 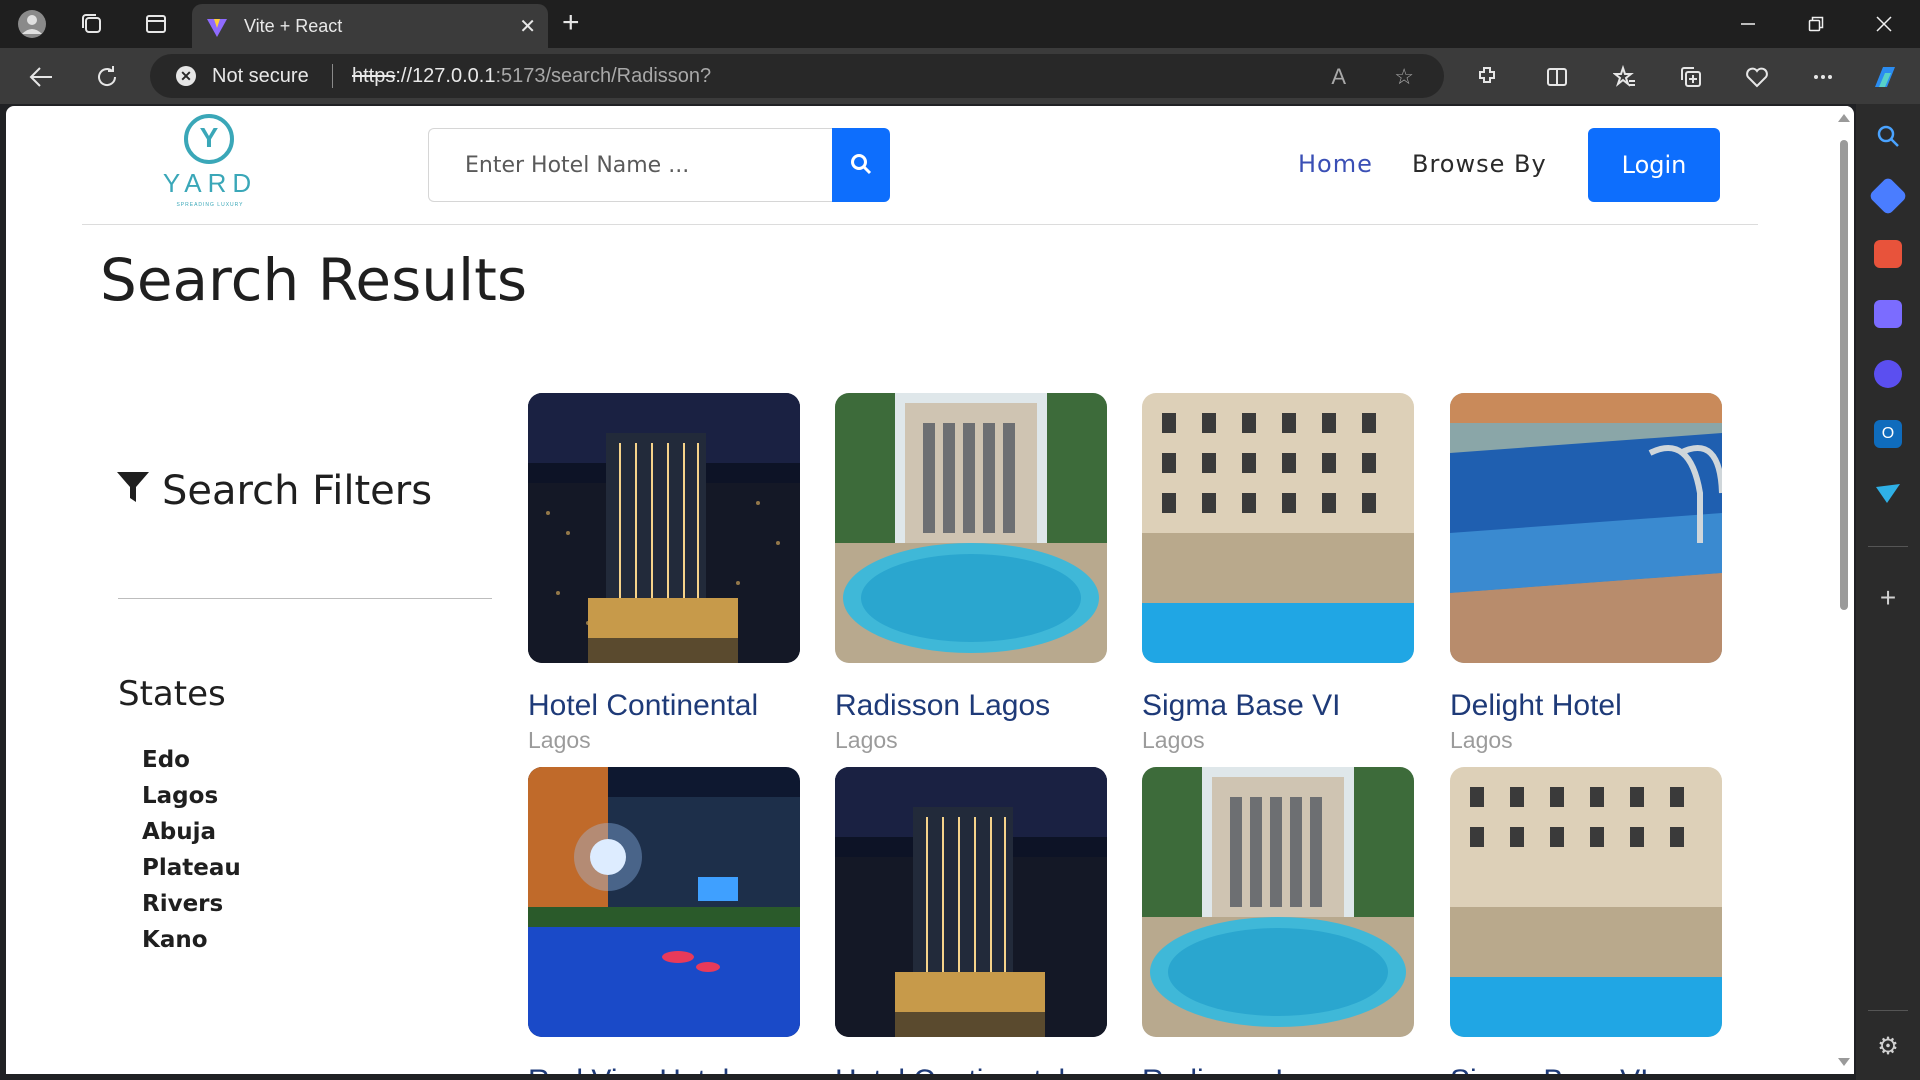 I want to click on hotel-name: Radisson Lagos, so click(x=971, y=706).